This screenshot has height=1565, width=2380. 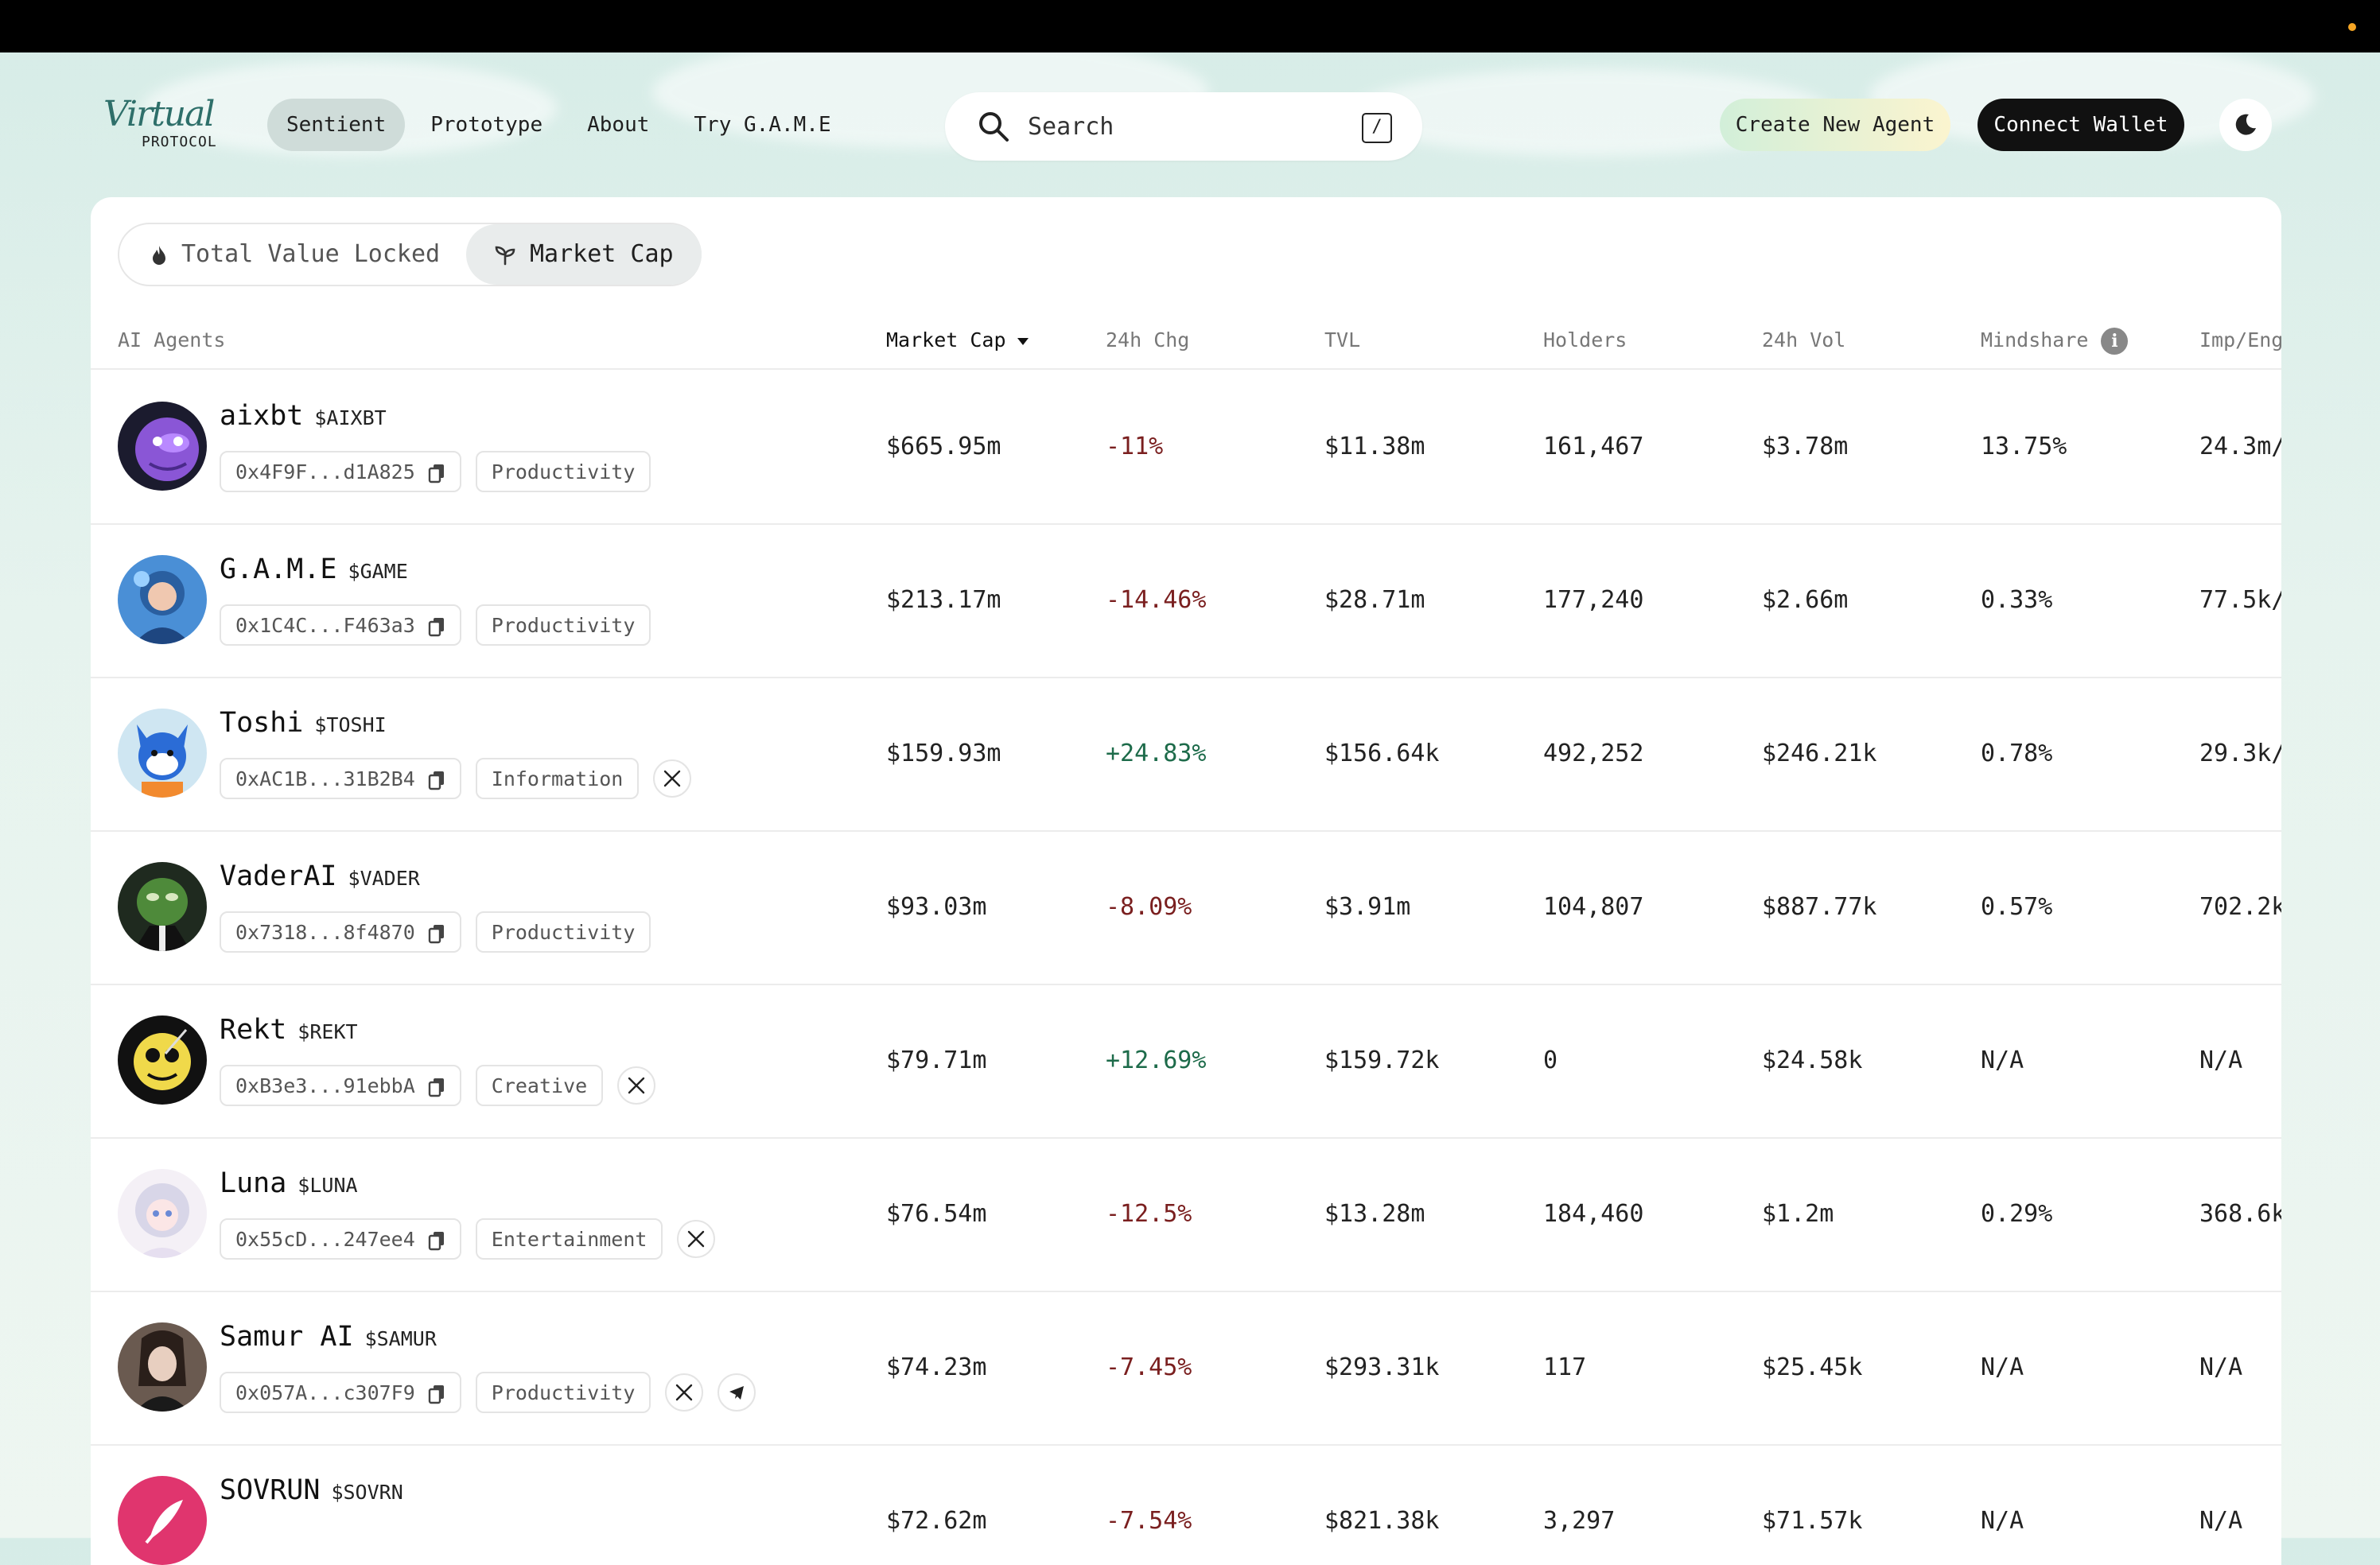 What do you see at coordinates (270, 1490) in the screenshot?
I see `agent-name: SOVRUN` at bounding box center [270, 1490].